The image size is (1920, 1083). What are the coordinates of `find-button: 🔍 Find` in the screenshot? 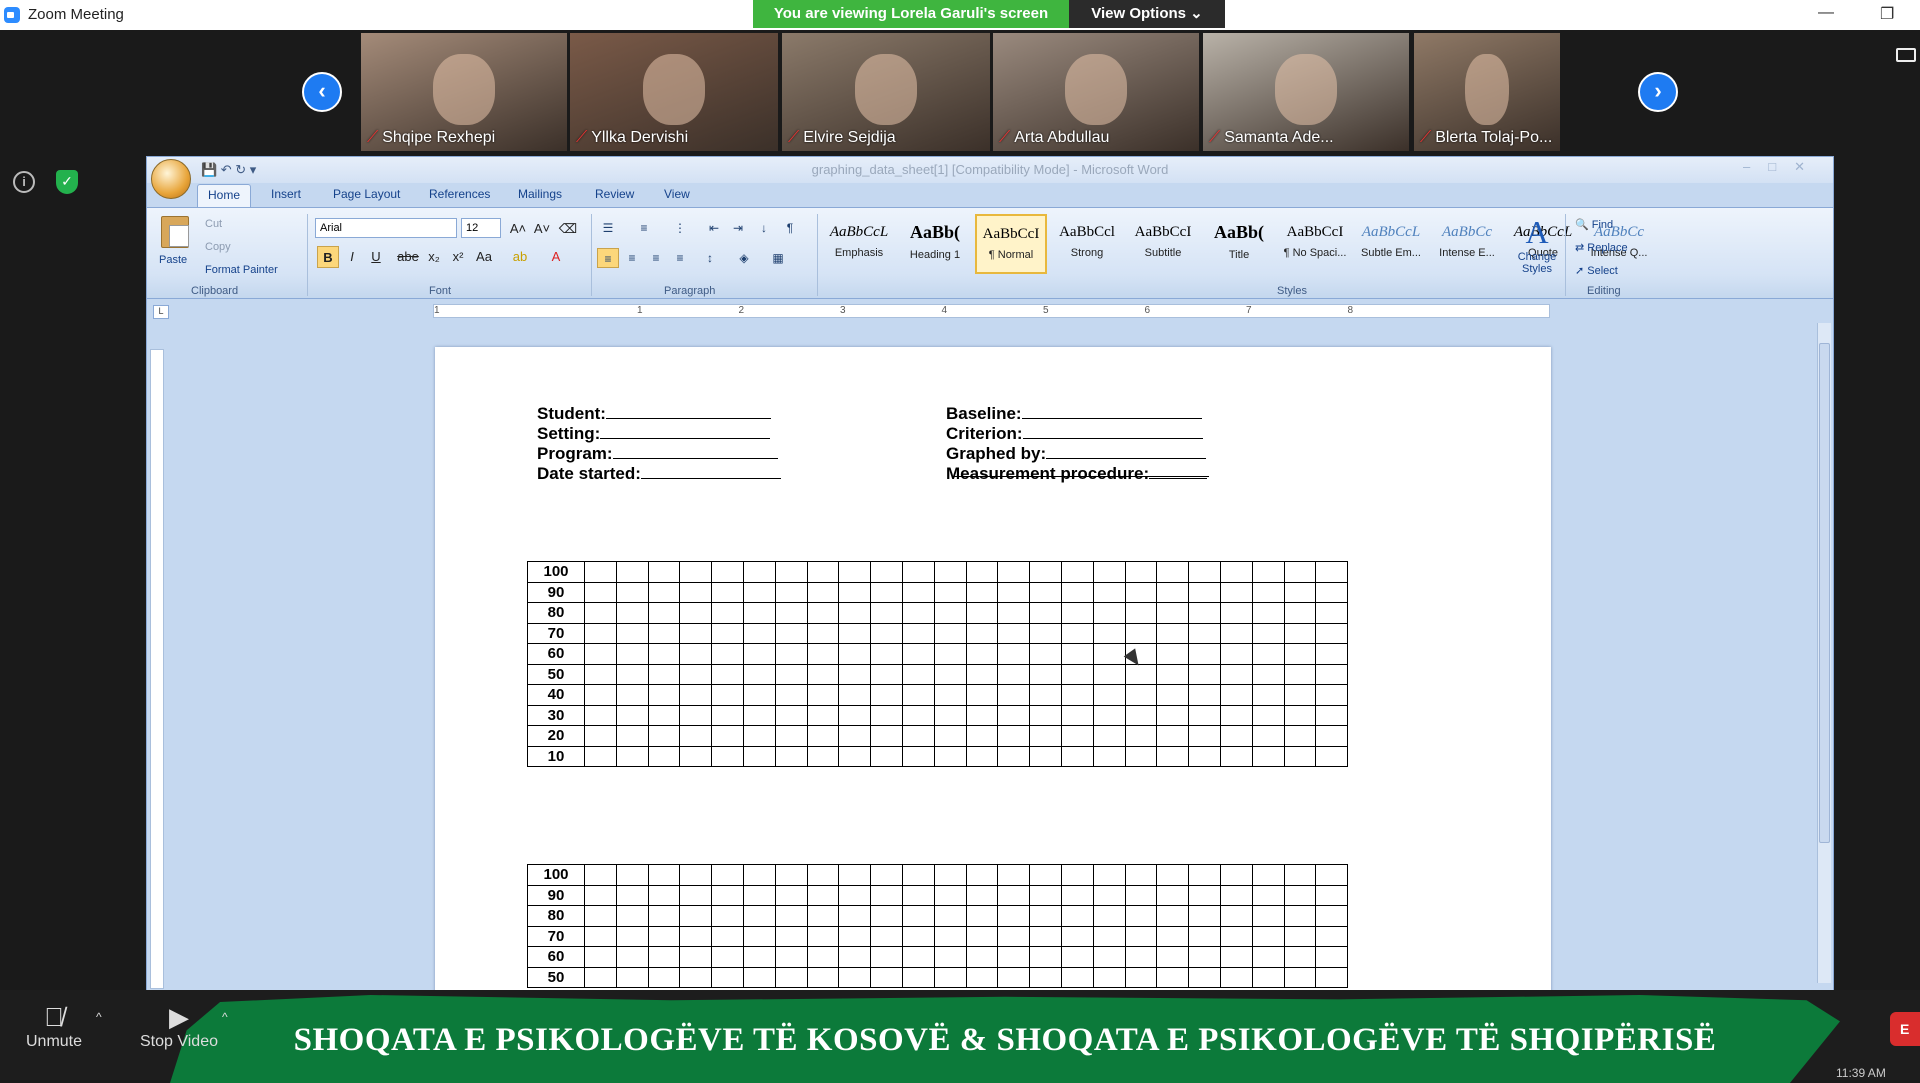 It's located at (1594, 224).